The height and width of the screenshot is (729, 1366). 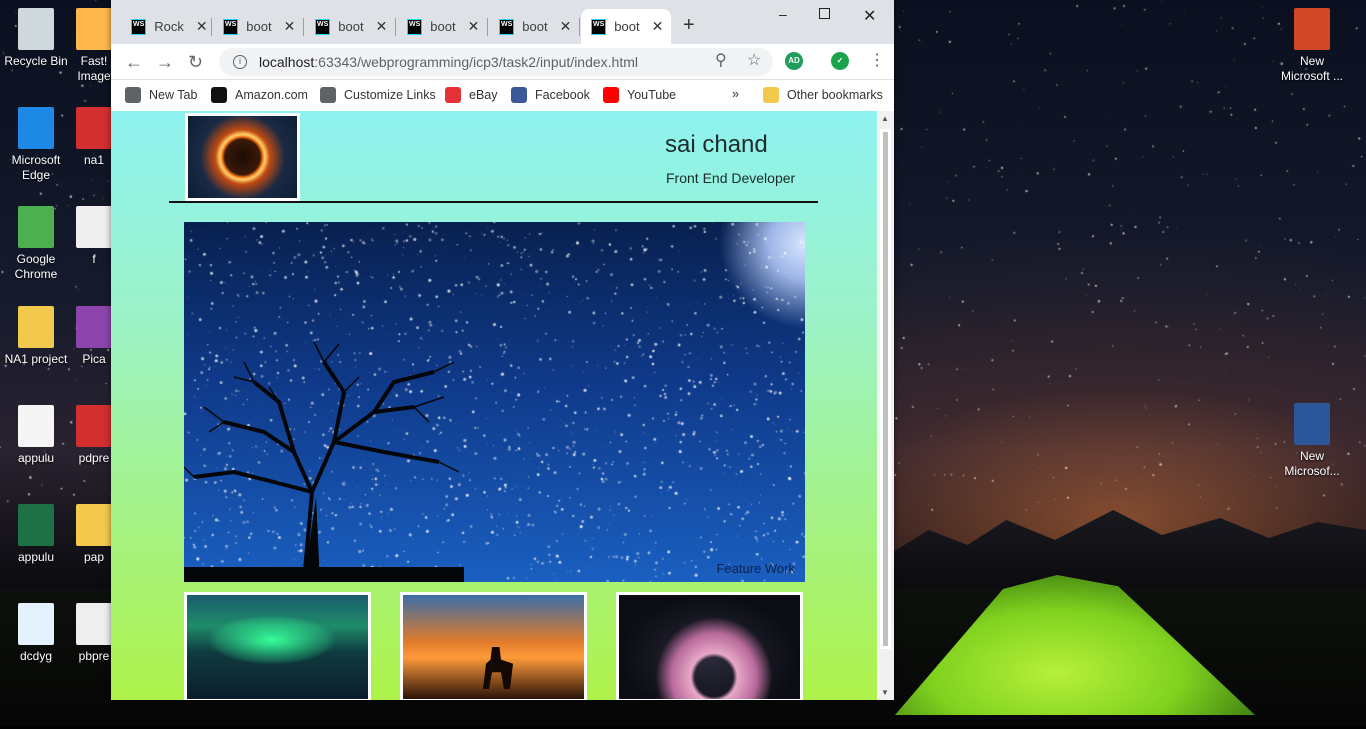 I want to click on other-bookmarks: Other bookmarks, so click(x=823, y=95).